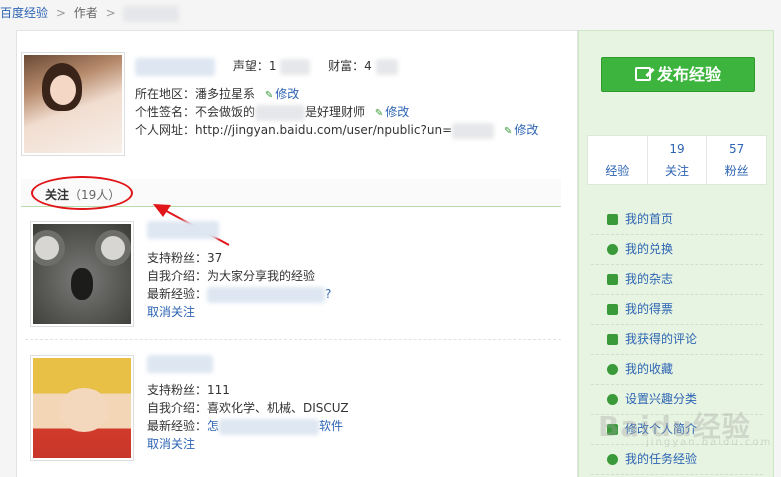  What do you see at coordinates (291, 193) in the screenshot?
I see `following-header: 关注（19人）` at bounding box center [291, 193].